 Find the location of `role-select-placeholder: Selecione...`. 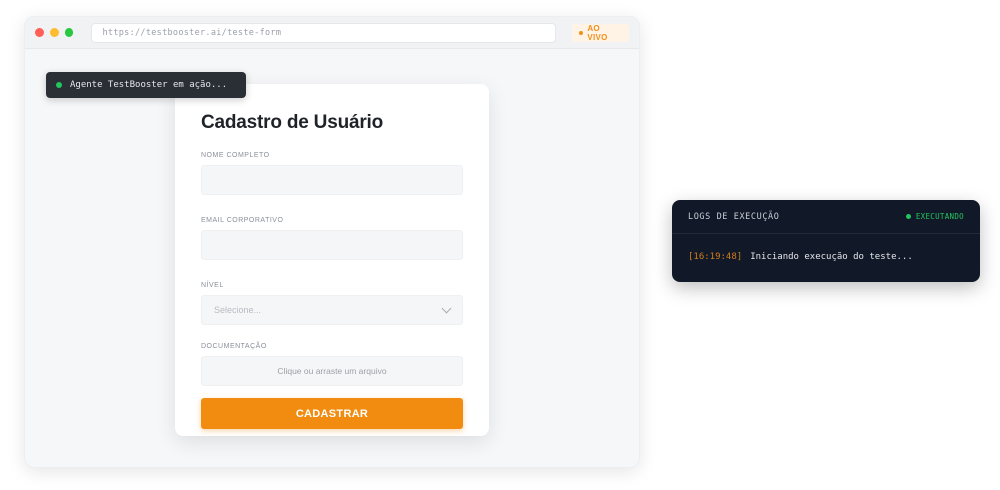

role-select-placeholder: Selecione... is located at coordinates (238, 310).